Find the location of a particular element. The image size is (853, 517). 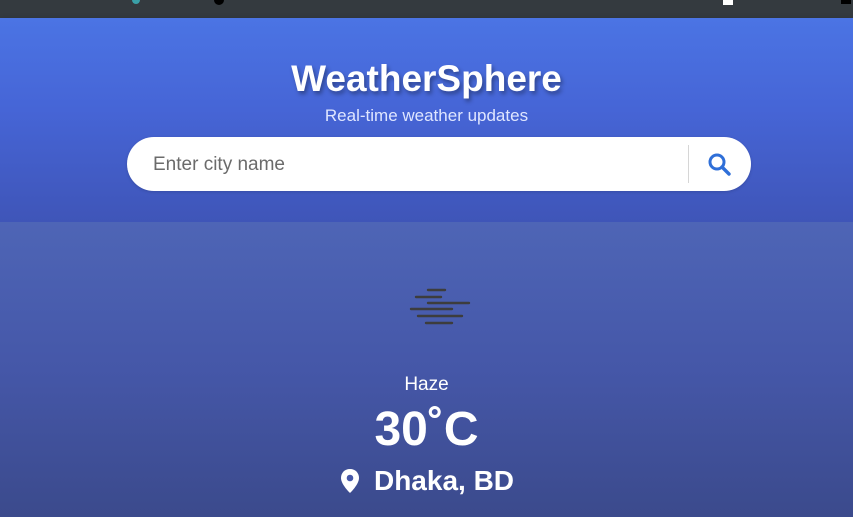

search-icon is located at coordinates (719, 164).